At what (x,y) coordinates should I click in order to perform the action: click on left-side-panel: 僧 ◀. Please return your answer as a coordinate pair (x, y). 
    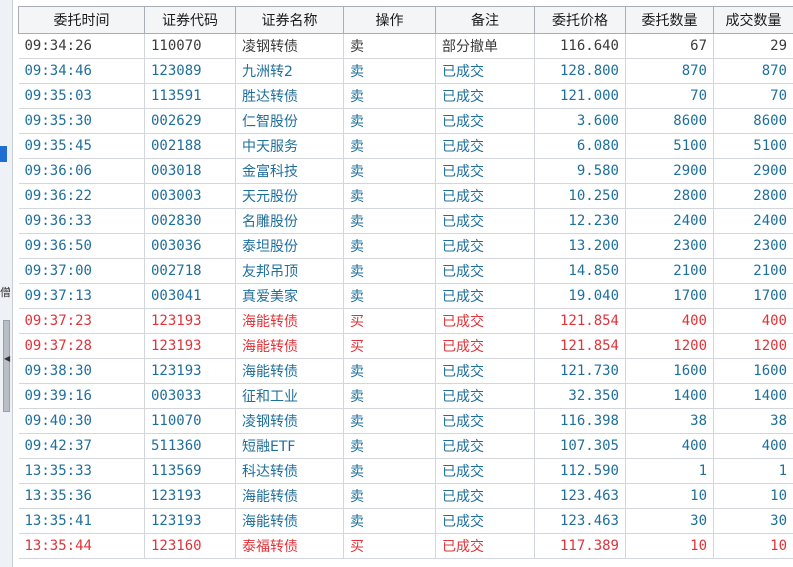
    Looking at the image, I should click on (6, 283).